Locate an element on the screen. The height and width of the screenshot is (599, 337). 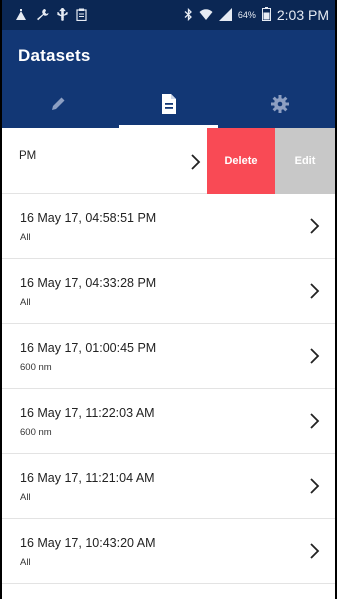
list-item: 16 May 17, 01:00:45 PM 600 nm is located at coordinates (168, 356).